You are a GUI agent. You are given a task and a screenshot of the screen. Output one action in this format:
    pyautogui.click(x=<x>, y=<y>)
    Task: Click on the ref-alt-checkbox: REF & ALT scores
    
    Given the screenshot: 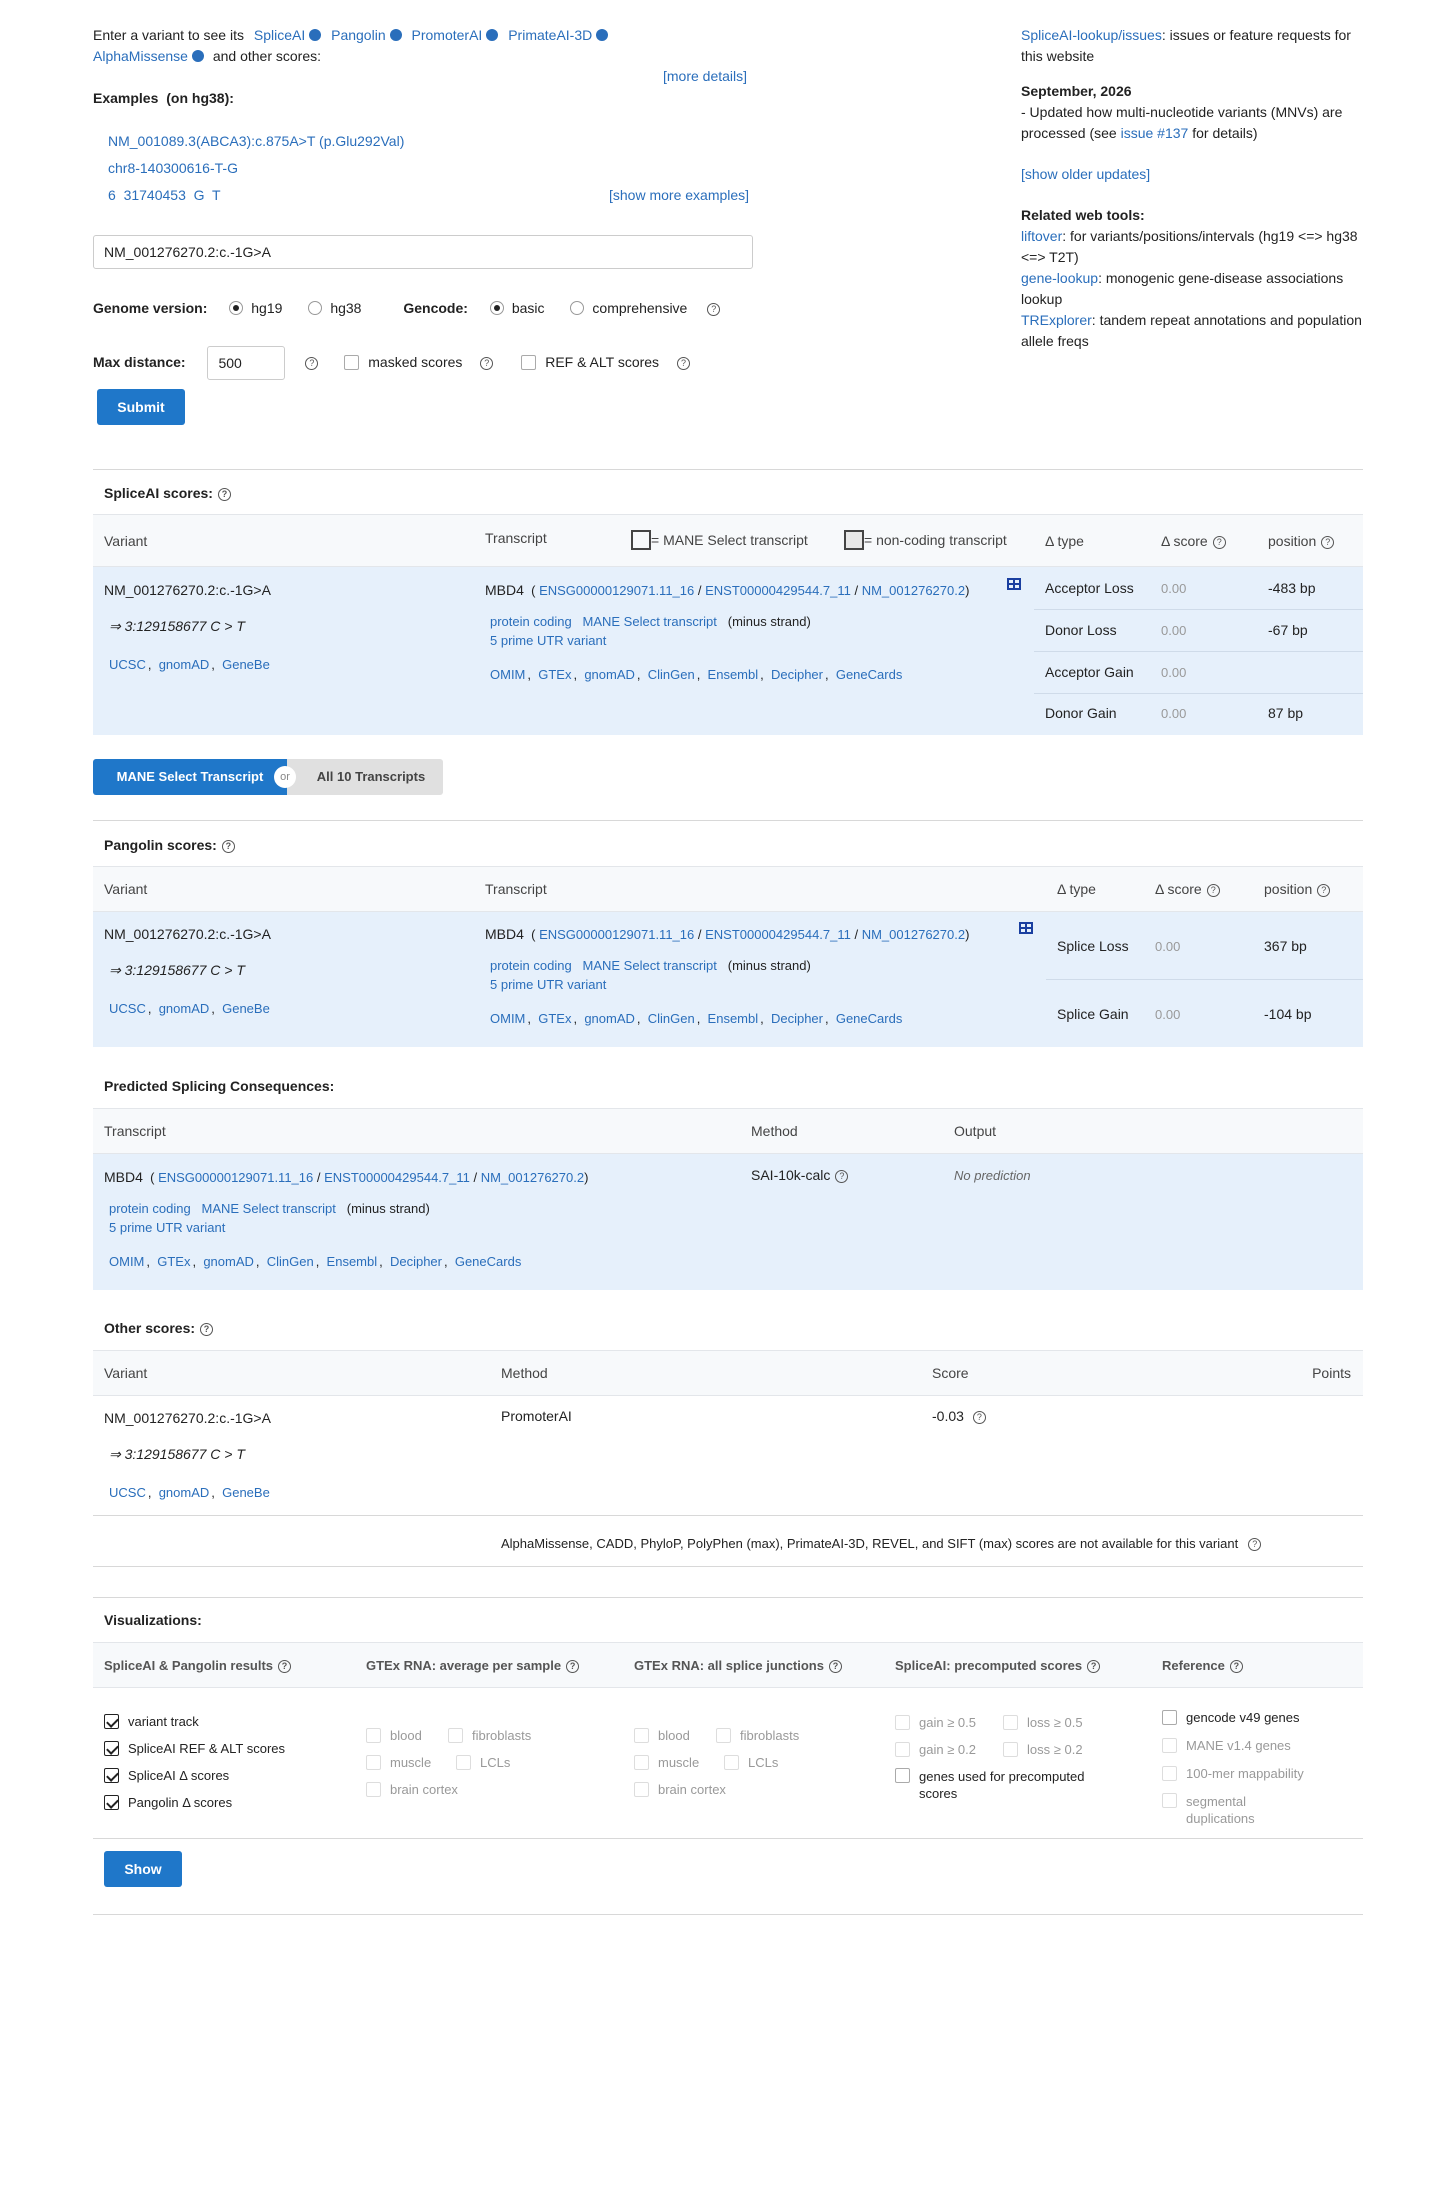 What is the action you would take?
    pyautogui.click(x=590, y=362)
    